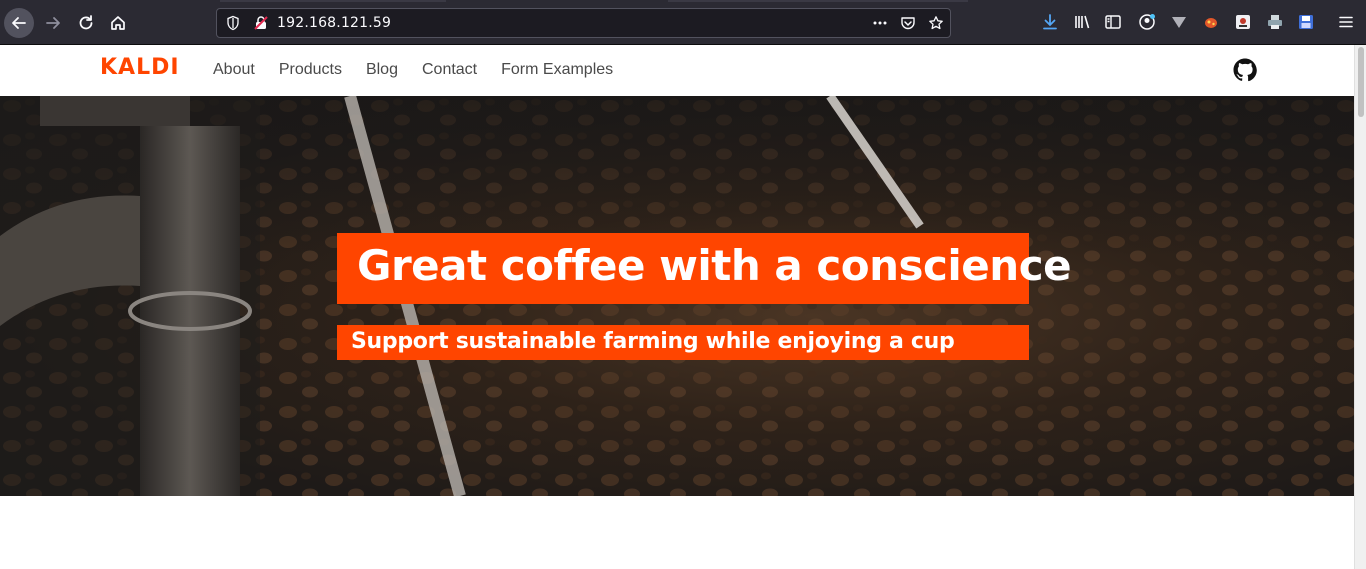 The image size is (1366, 569). I want to click on back-button, so click(19, 23).